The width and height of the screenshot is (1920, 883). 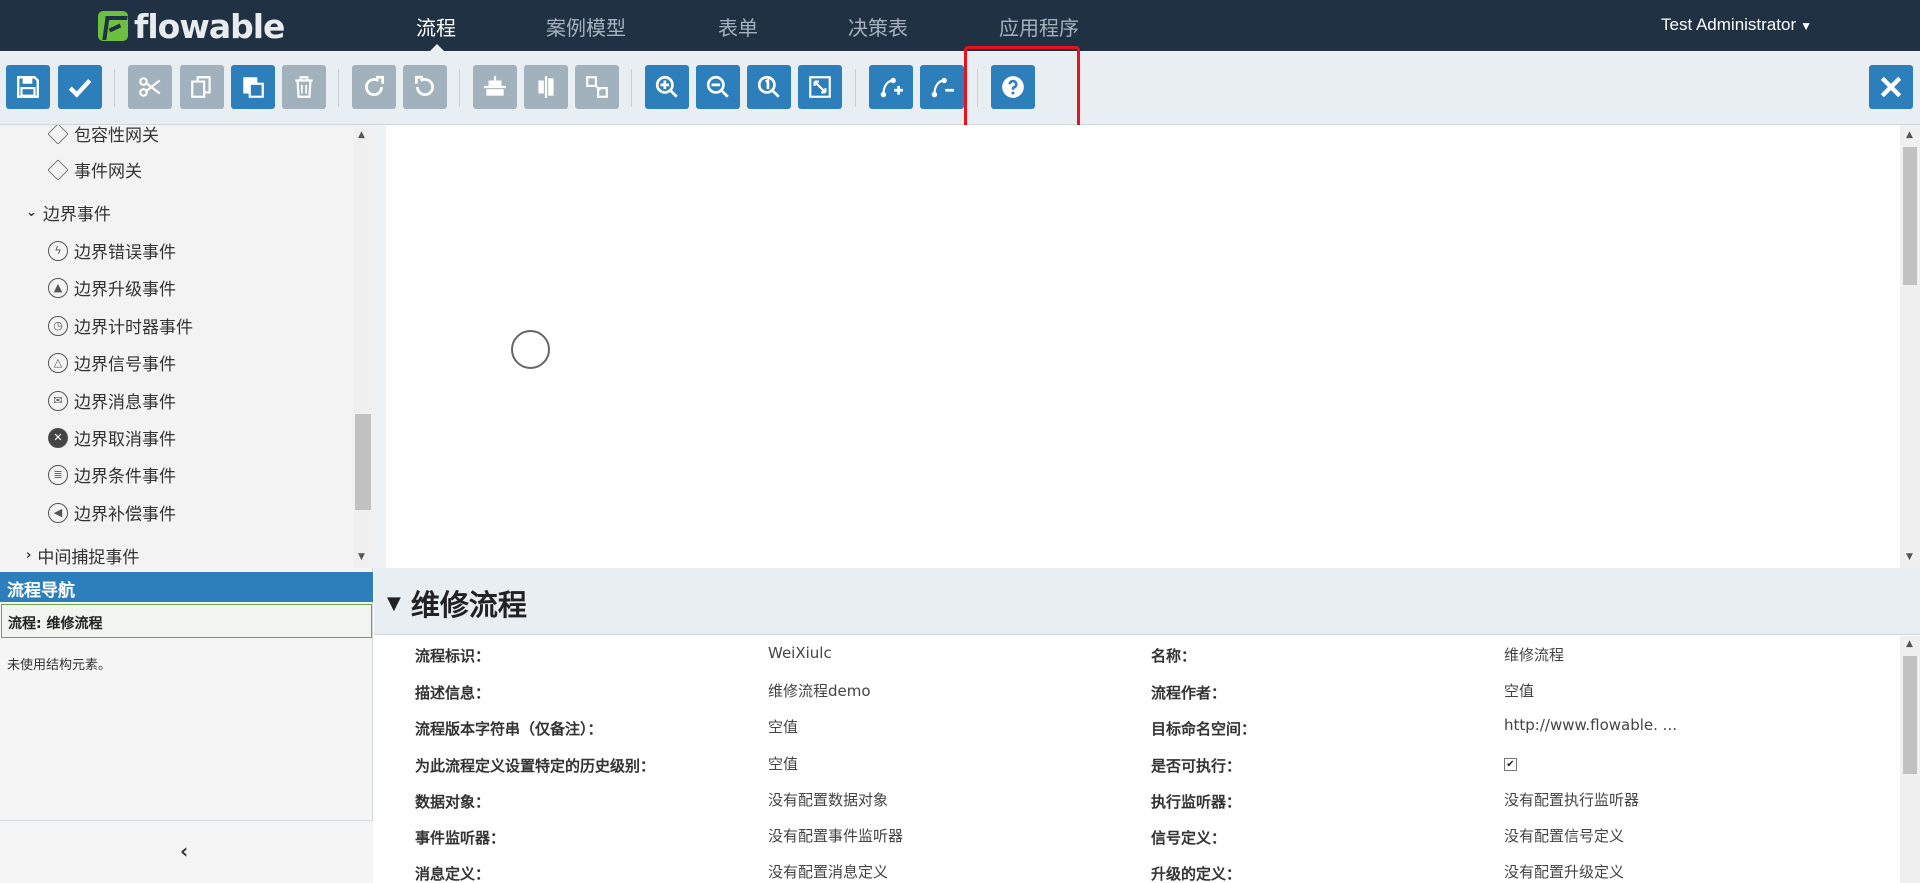 I want to click on align-vertical-button, so click(x=546, y=87).